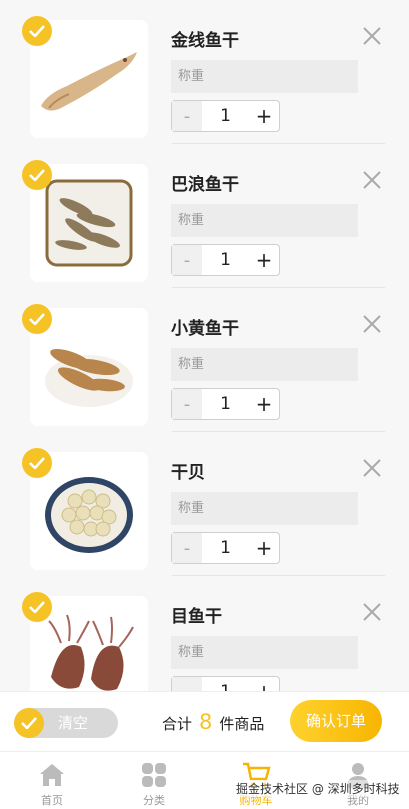 The height and width of the screenshot is (809, 409). Describe the element at coordinates (154, 800) in the screenshot. I see `tab-label: 分类` at that location.